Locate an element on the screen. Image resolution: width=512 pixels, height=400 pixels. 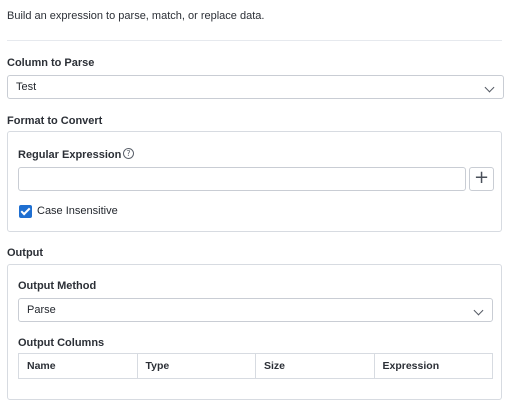
output-columns-table: Name Type Size Expression is located at coordinates (255, 366).